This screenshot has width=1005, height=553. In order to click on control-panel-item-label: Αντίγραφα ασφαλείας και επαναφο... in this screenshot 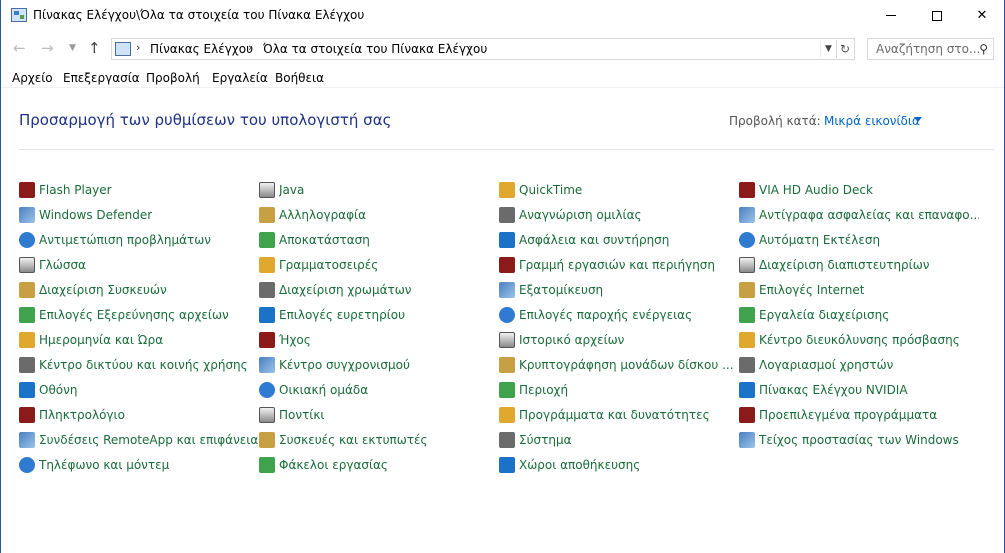, I will do `click(869, 215)`.